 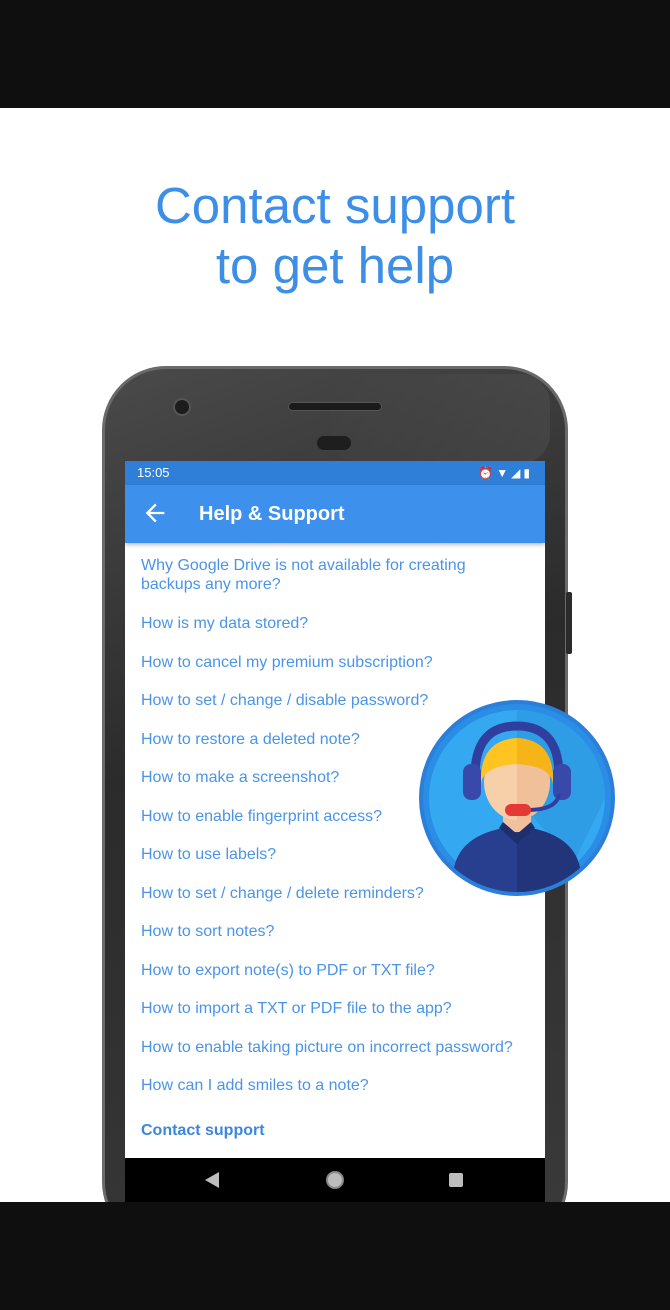 I want to click on wifi-icon: ▼, so click(x=504, y=473).